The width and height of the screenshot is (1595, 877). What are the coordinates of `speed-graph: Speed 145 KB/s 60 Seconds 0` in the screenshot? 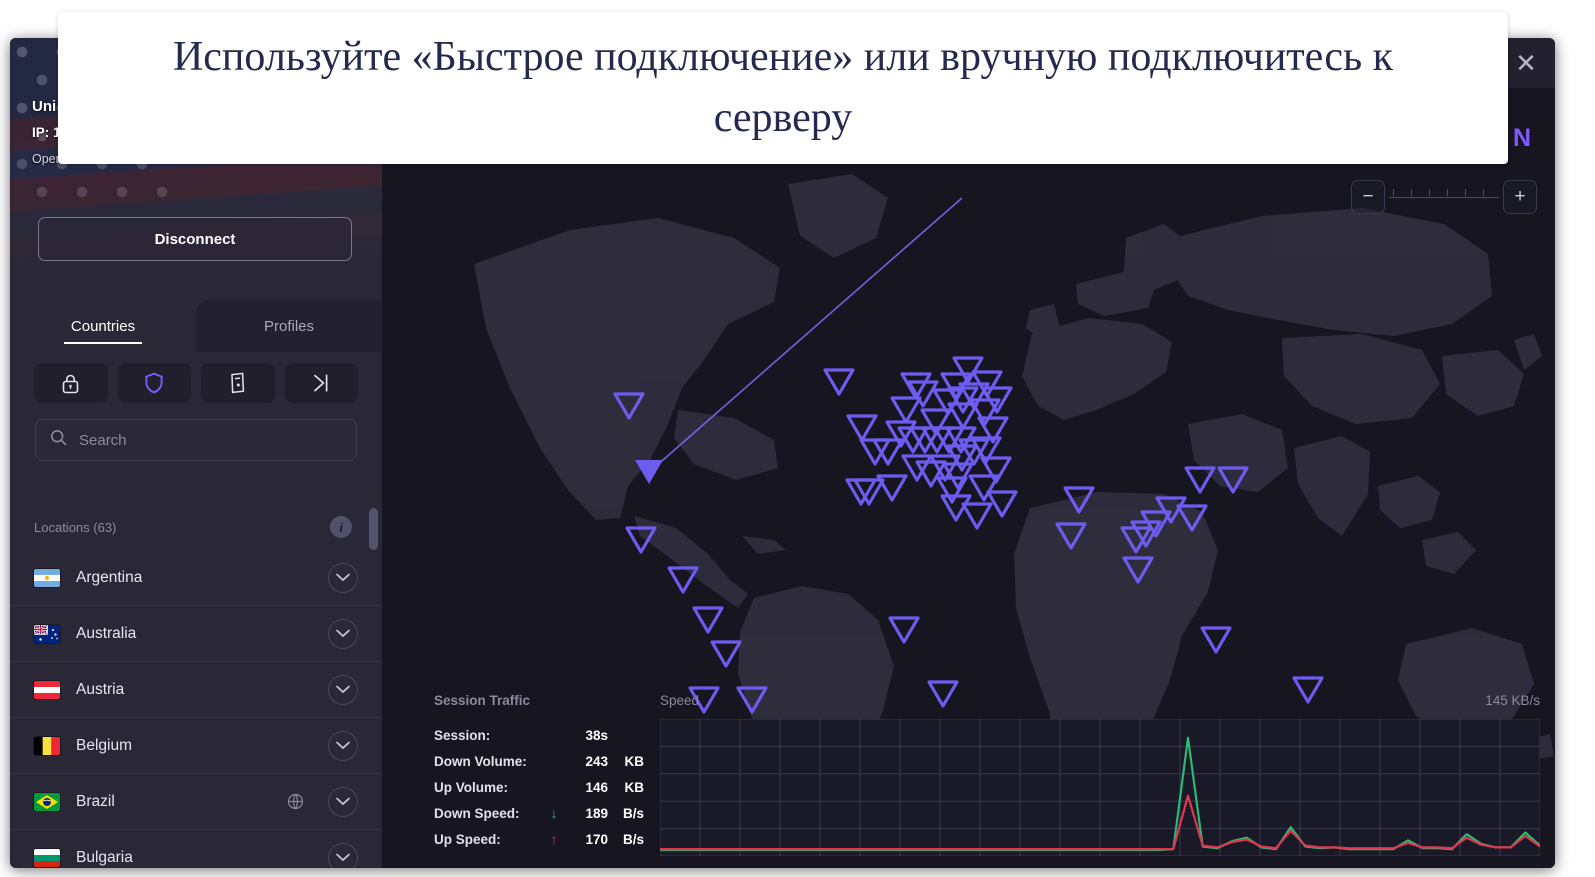 It's located at (1100, 780).